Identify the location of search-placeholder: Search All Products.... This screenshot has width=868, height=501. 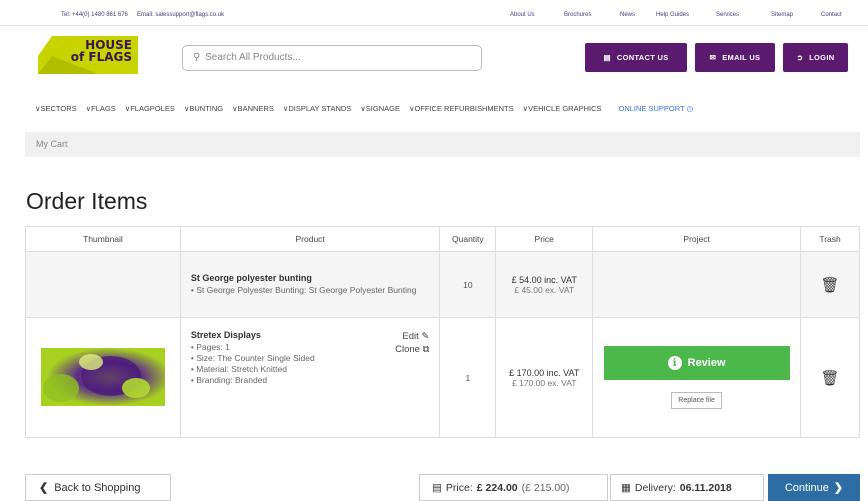
(253, 57).